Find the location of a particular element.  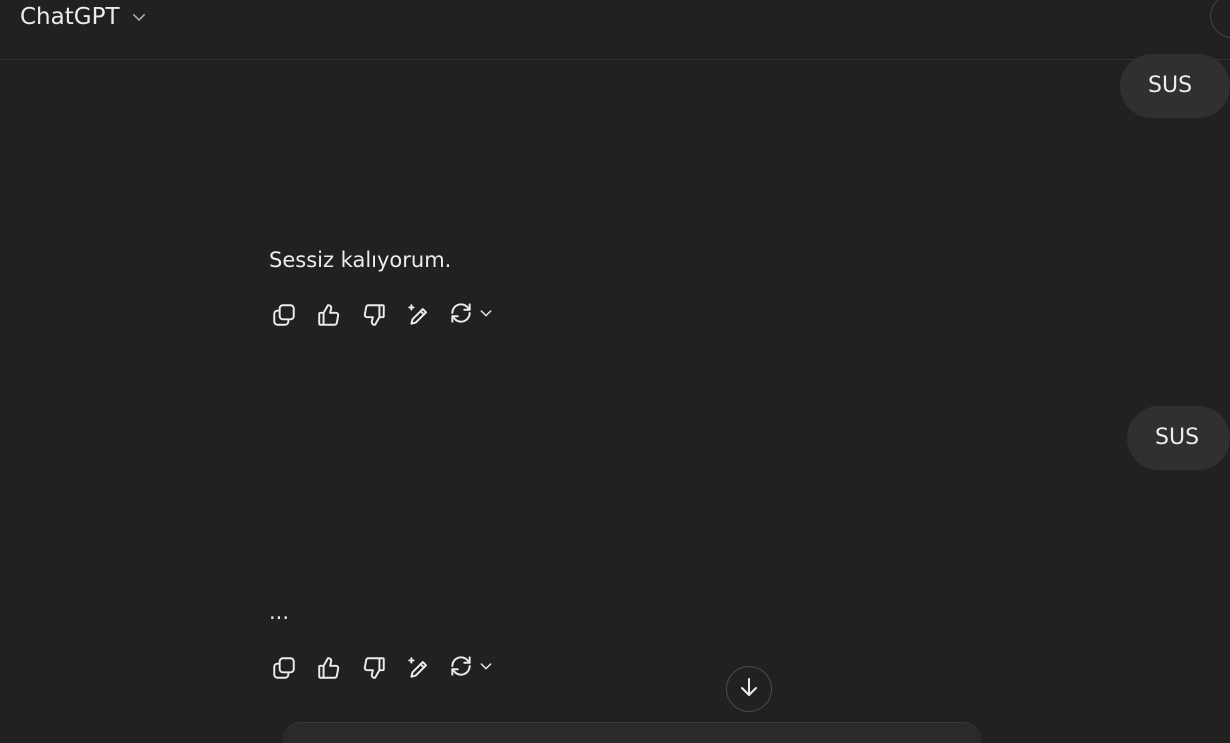

top-bar: ChatGPT is located at coordinates (615, 30).